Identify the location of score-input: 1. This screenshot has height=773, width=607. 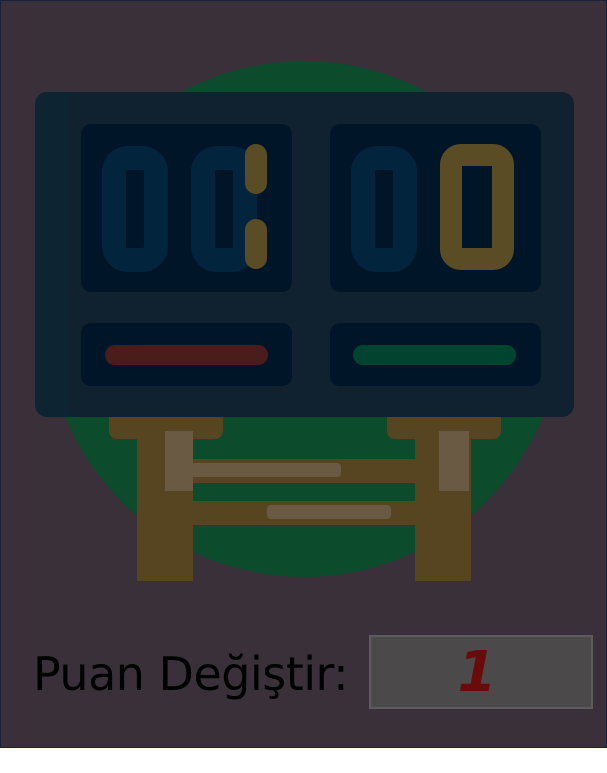
(481, 672).